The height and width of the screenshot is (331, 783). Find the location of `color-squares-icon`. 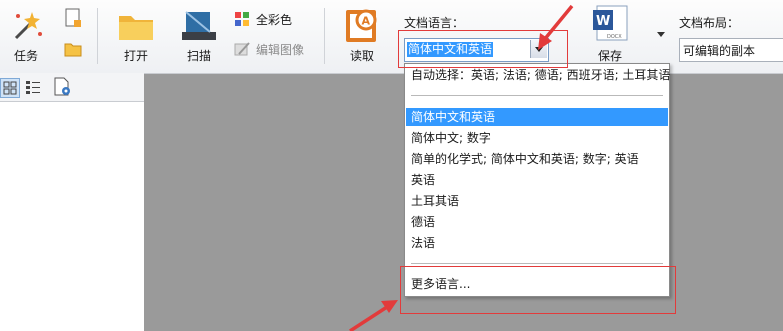

color-squares-icon is located at coordinates (242, 19).